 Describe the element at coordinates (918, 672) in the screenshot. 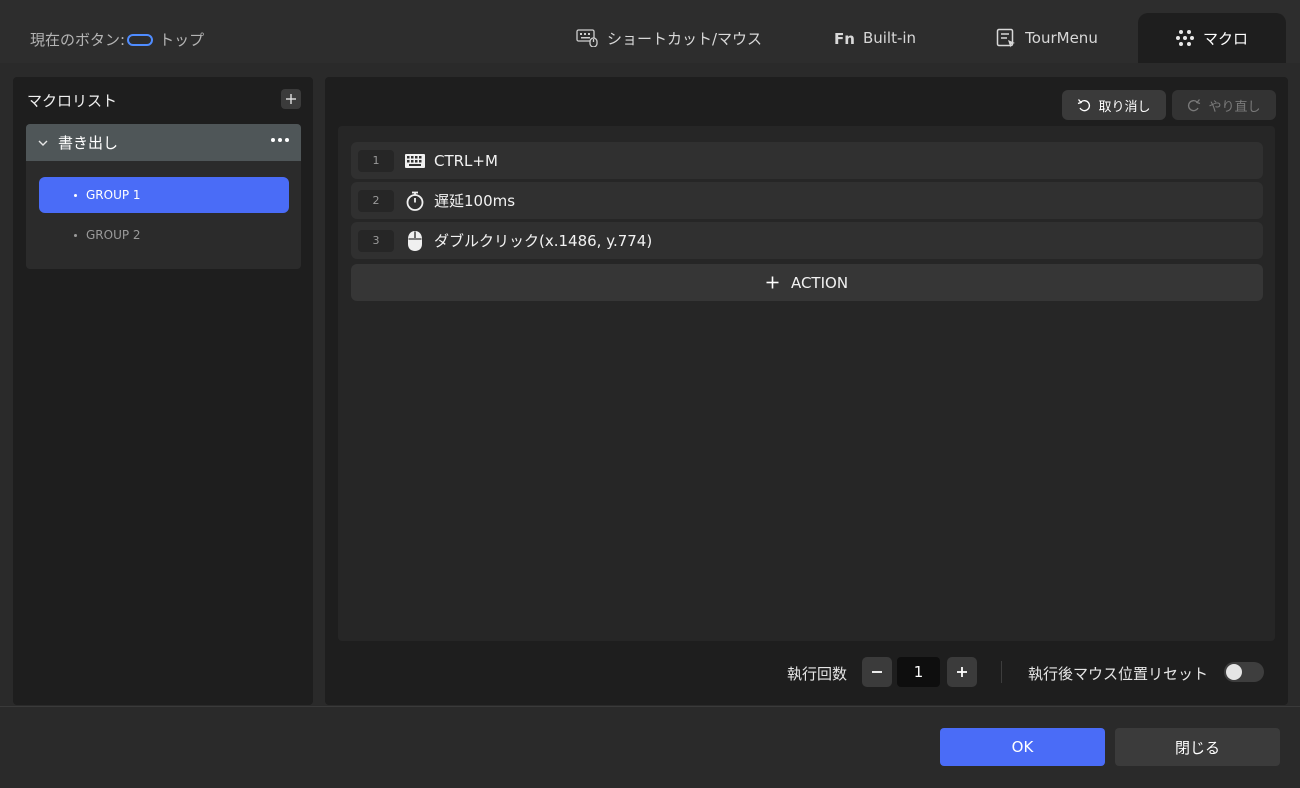

I see `run-count-input` at that location.